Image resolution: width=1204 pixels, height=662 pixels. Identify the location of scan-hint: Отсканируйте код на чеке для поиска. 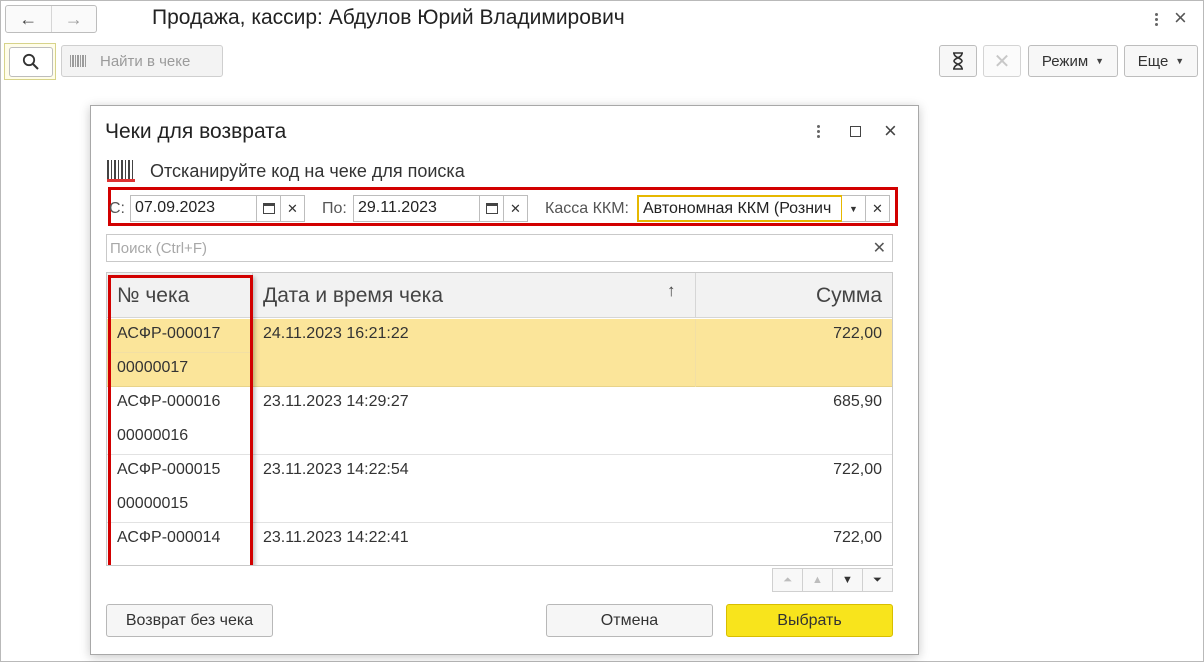
(307, 170).